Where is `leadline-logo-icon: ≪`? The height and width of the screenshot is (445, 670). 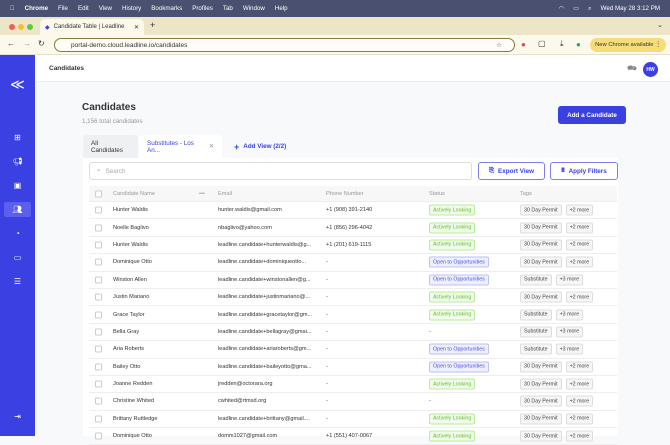 leadline-logo-icon: ≪ is located at coordinates (17, 84).